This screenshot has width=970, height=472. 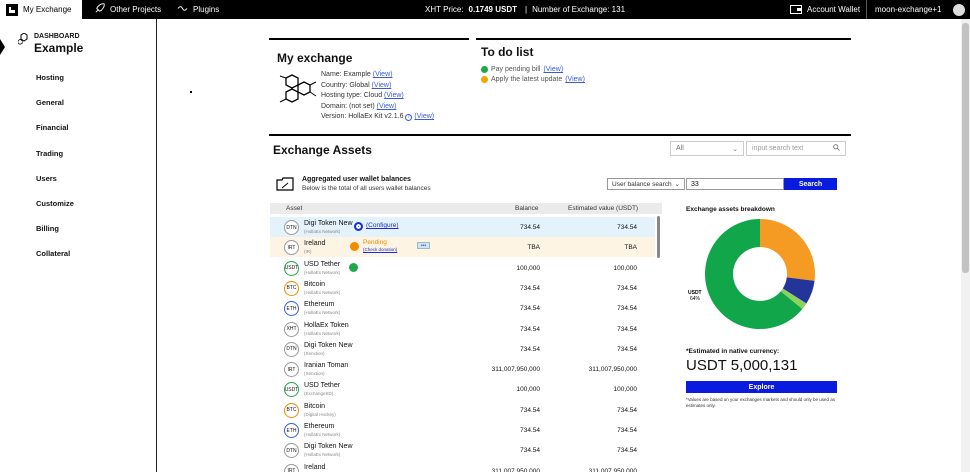 I want to click on coin-icon: IRT, so click(x=291, y=370).